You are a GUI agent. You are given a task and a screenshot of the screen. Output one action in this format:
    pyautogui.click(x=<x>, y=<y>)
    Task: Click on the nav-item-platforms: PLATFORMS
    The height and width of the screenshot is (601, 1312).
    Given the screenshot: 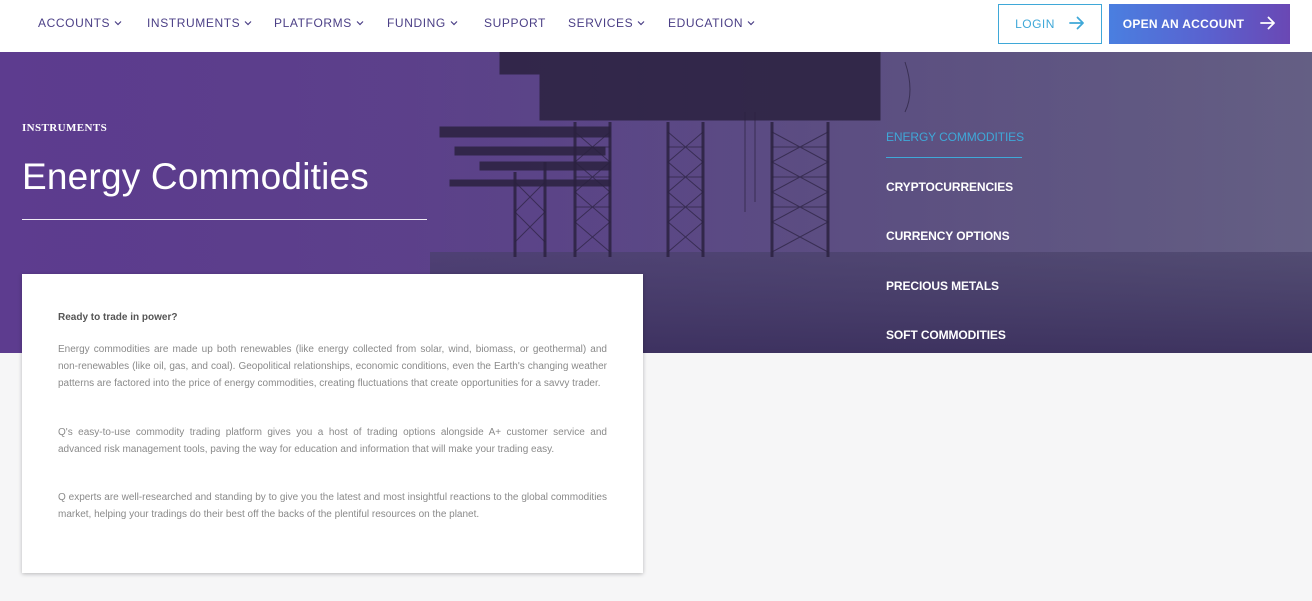 What is the action you would take?
    pyautogui.click(x=319, y=23)
    